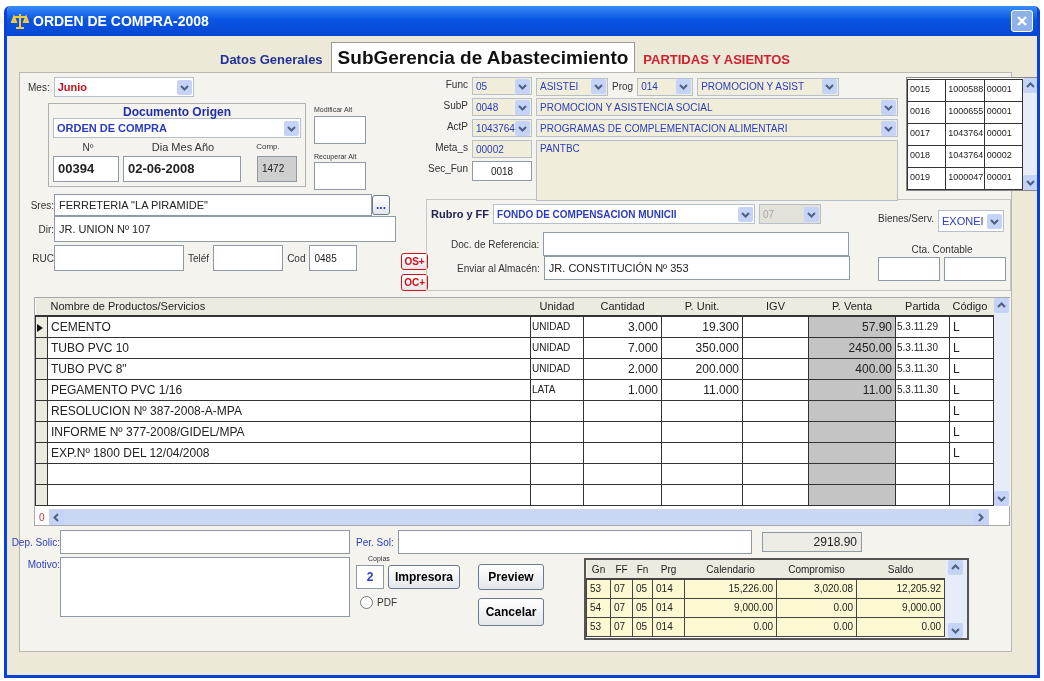  Describe the element at coordinates (1022, 21) in the screenshot. I see `close-button` at that location.